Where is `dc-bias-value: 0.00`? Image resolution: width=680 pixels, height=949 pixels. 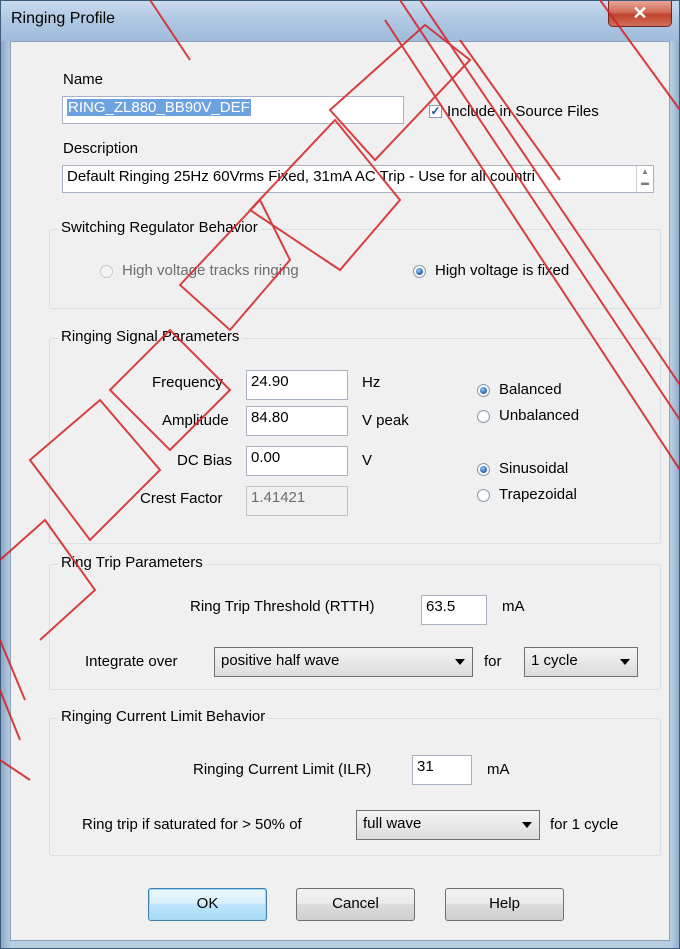
dc-bias-value: 0.00 is located at coordinates (266, 457).